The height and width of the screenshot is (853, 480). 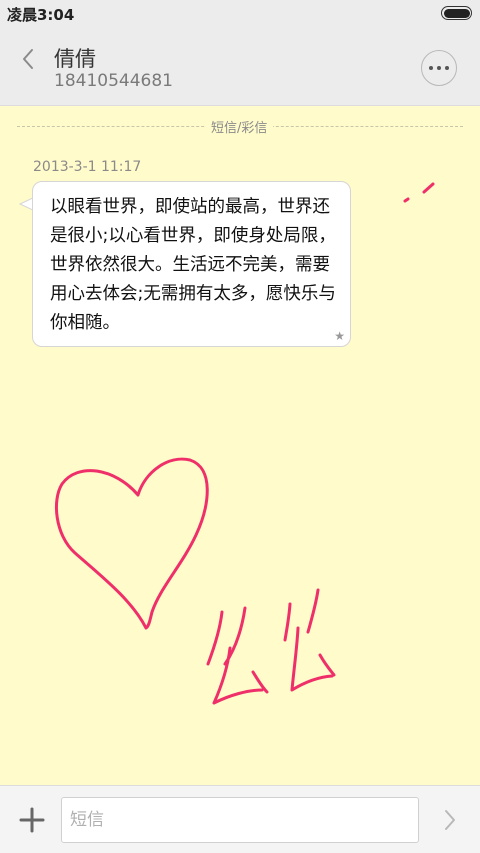 What do you see at coordinates (339, 336) in the screenshot?
I see `star-icon: ★` at bounding box center [339, 336].